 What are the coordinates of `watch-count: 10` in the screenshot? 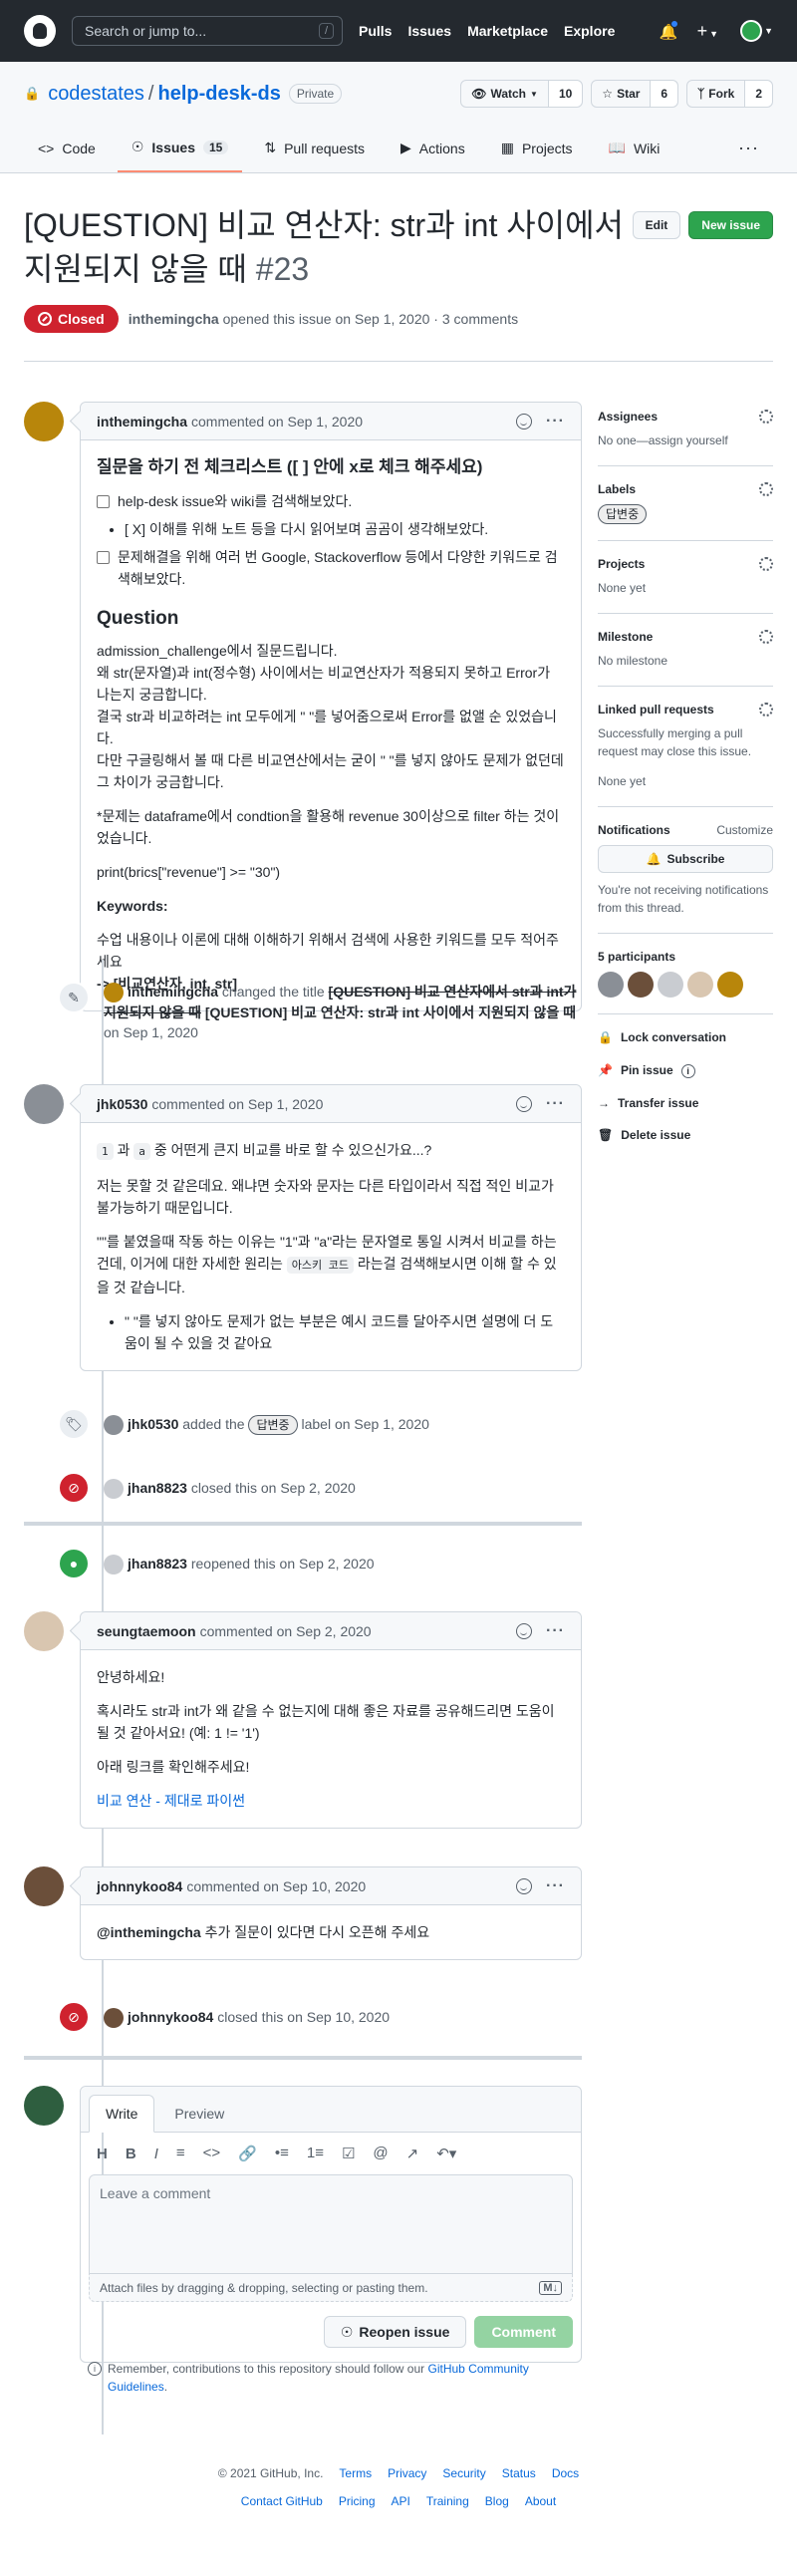 It's located at (566, 94).